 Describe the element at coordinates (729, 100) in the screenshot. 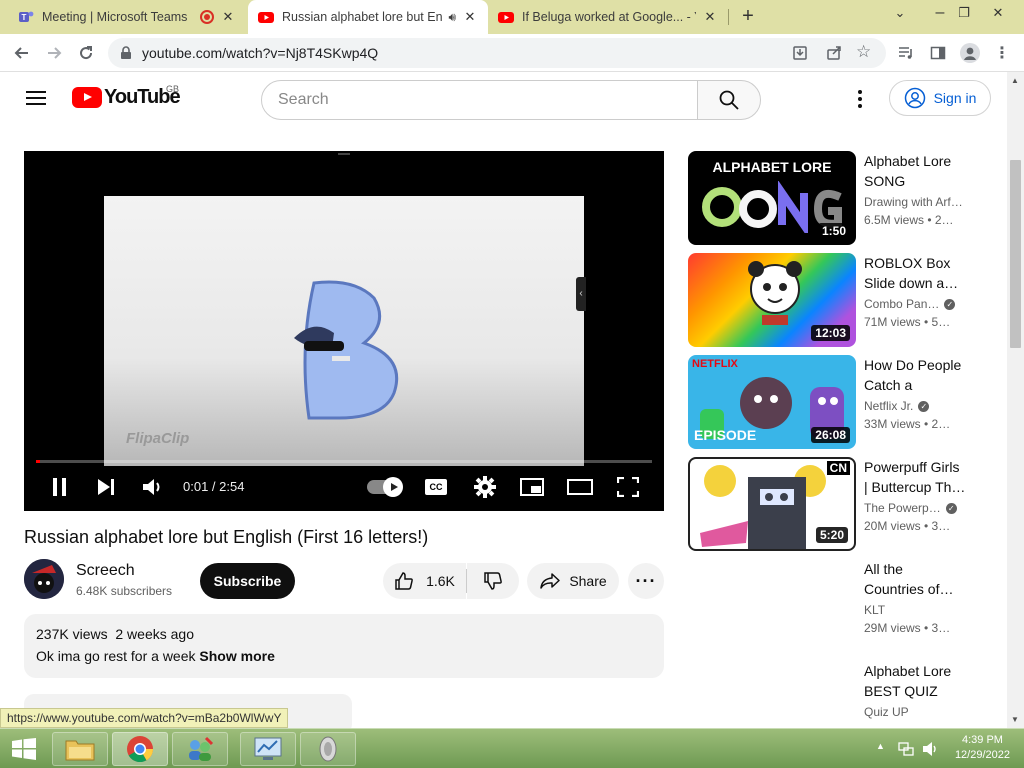

I see `search-button` at that location.